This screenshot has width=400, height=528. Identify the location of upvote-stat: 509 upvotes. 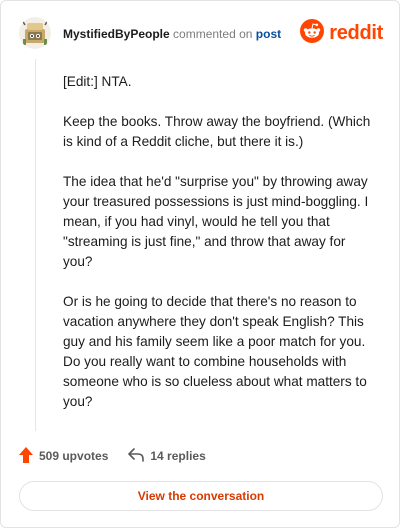
(64, 456).